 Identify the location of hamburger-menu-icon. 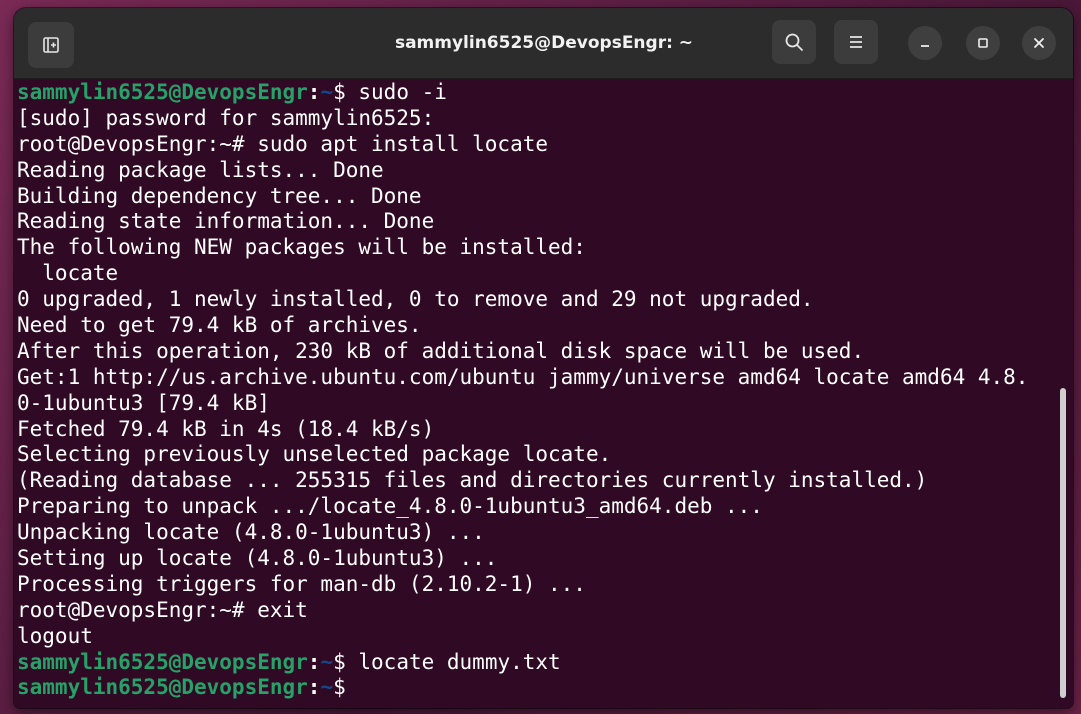
(856, 42).